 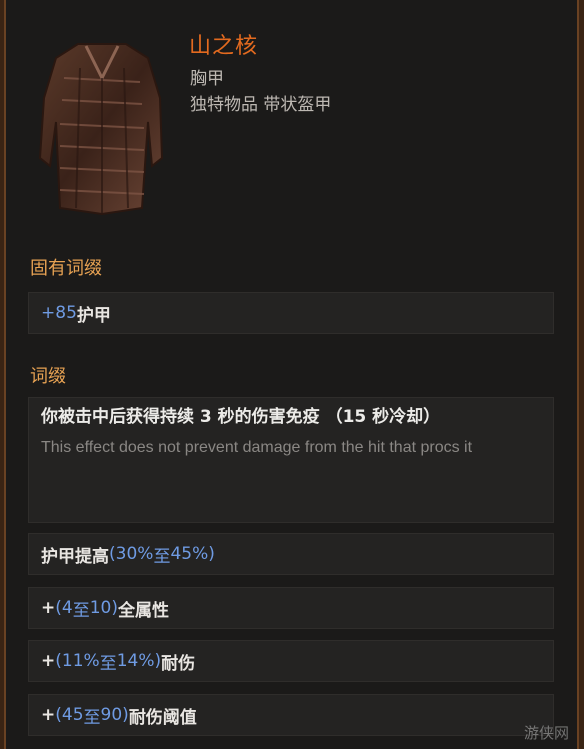 What do you see at coordinates (66, 313) in the screenshot?
I see `affix-value: 85` at bounding box center [66, 313].